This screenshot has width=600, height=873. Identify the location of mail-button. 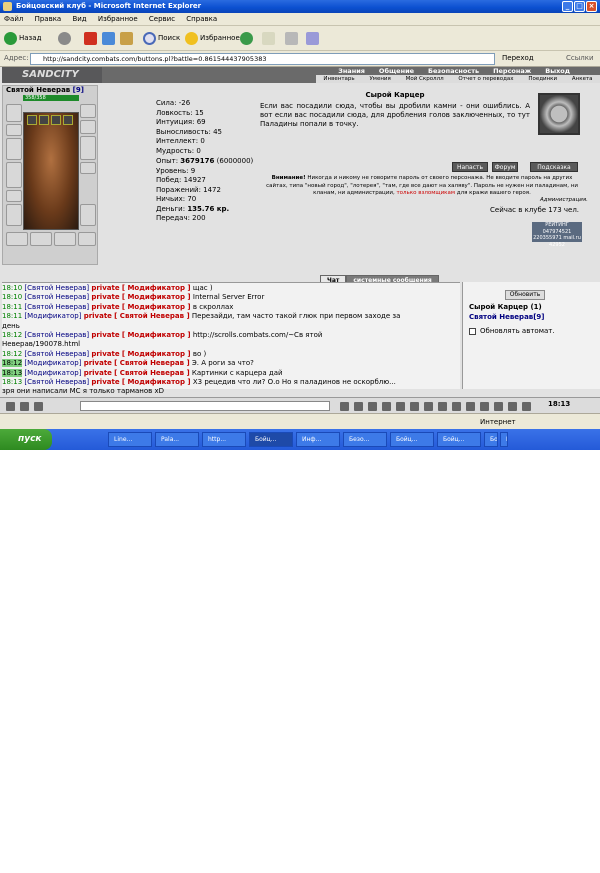
(269, 38).